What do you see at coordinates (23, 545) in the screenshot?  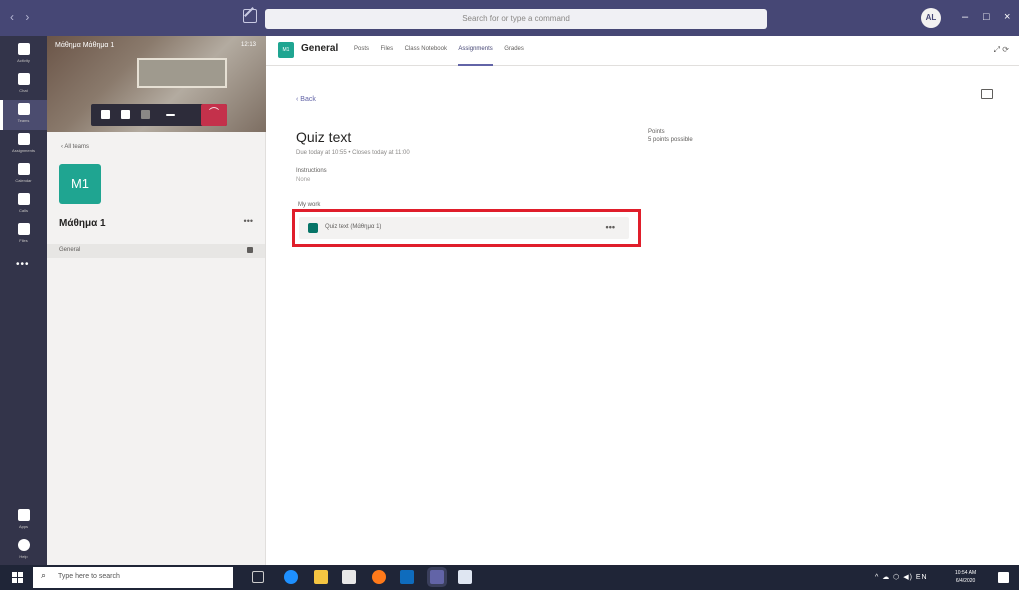 I see `help-icon` at bounding box center [23, 545].